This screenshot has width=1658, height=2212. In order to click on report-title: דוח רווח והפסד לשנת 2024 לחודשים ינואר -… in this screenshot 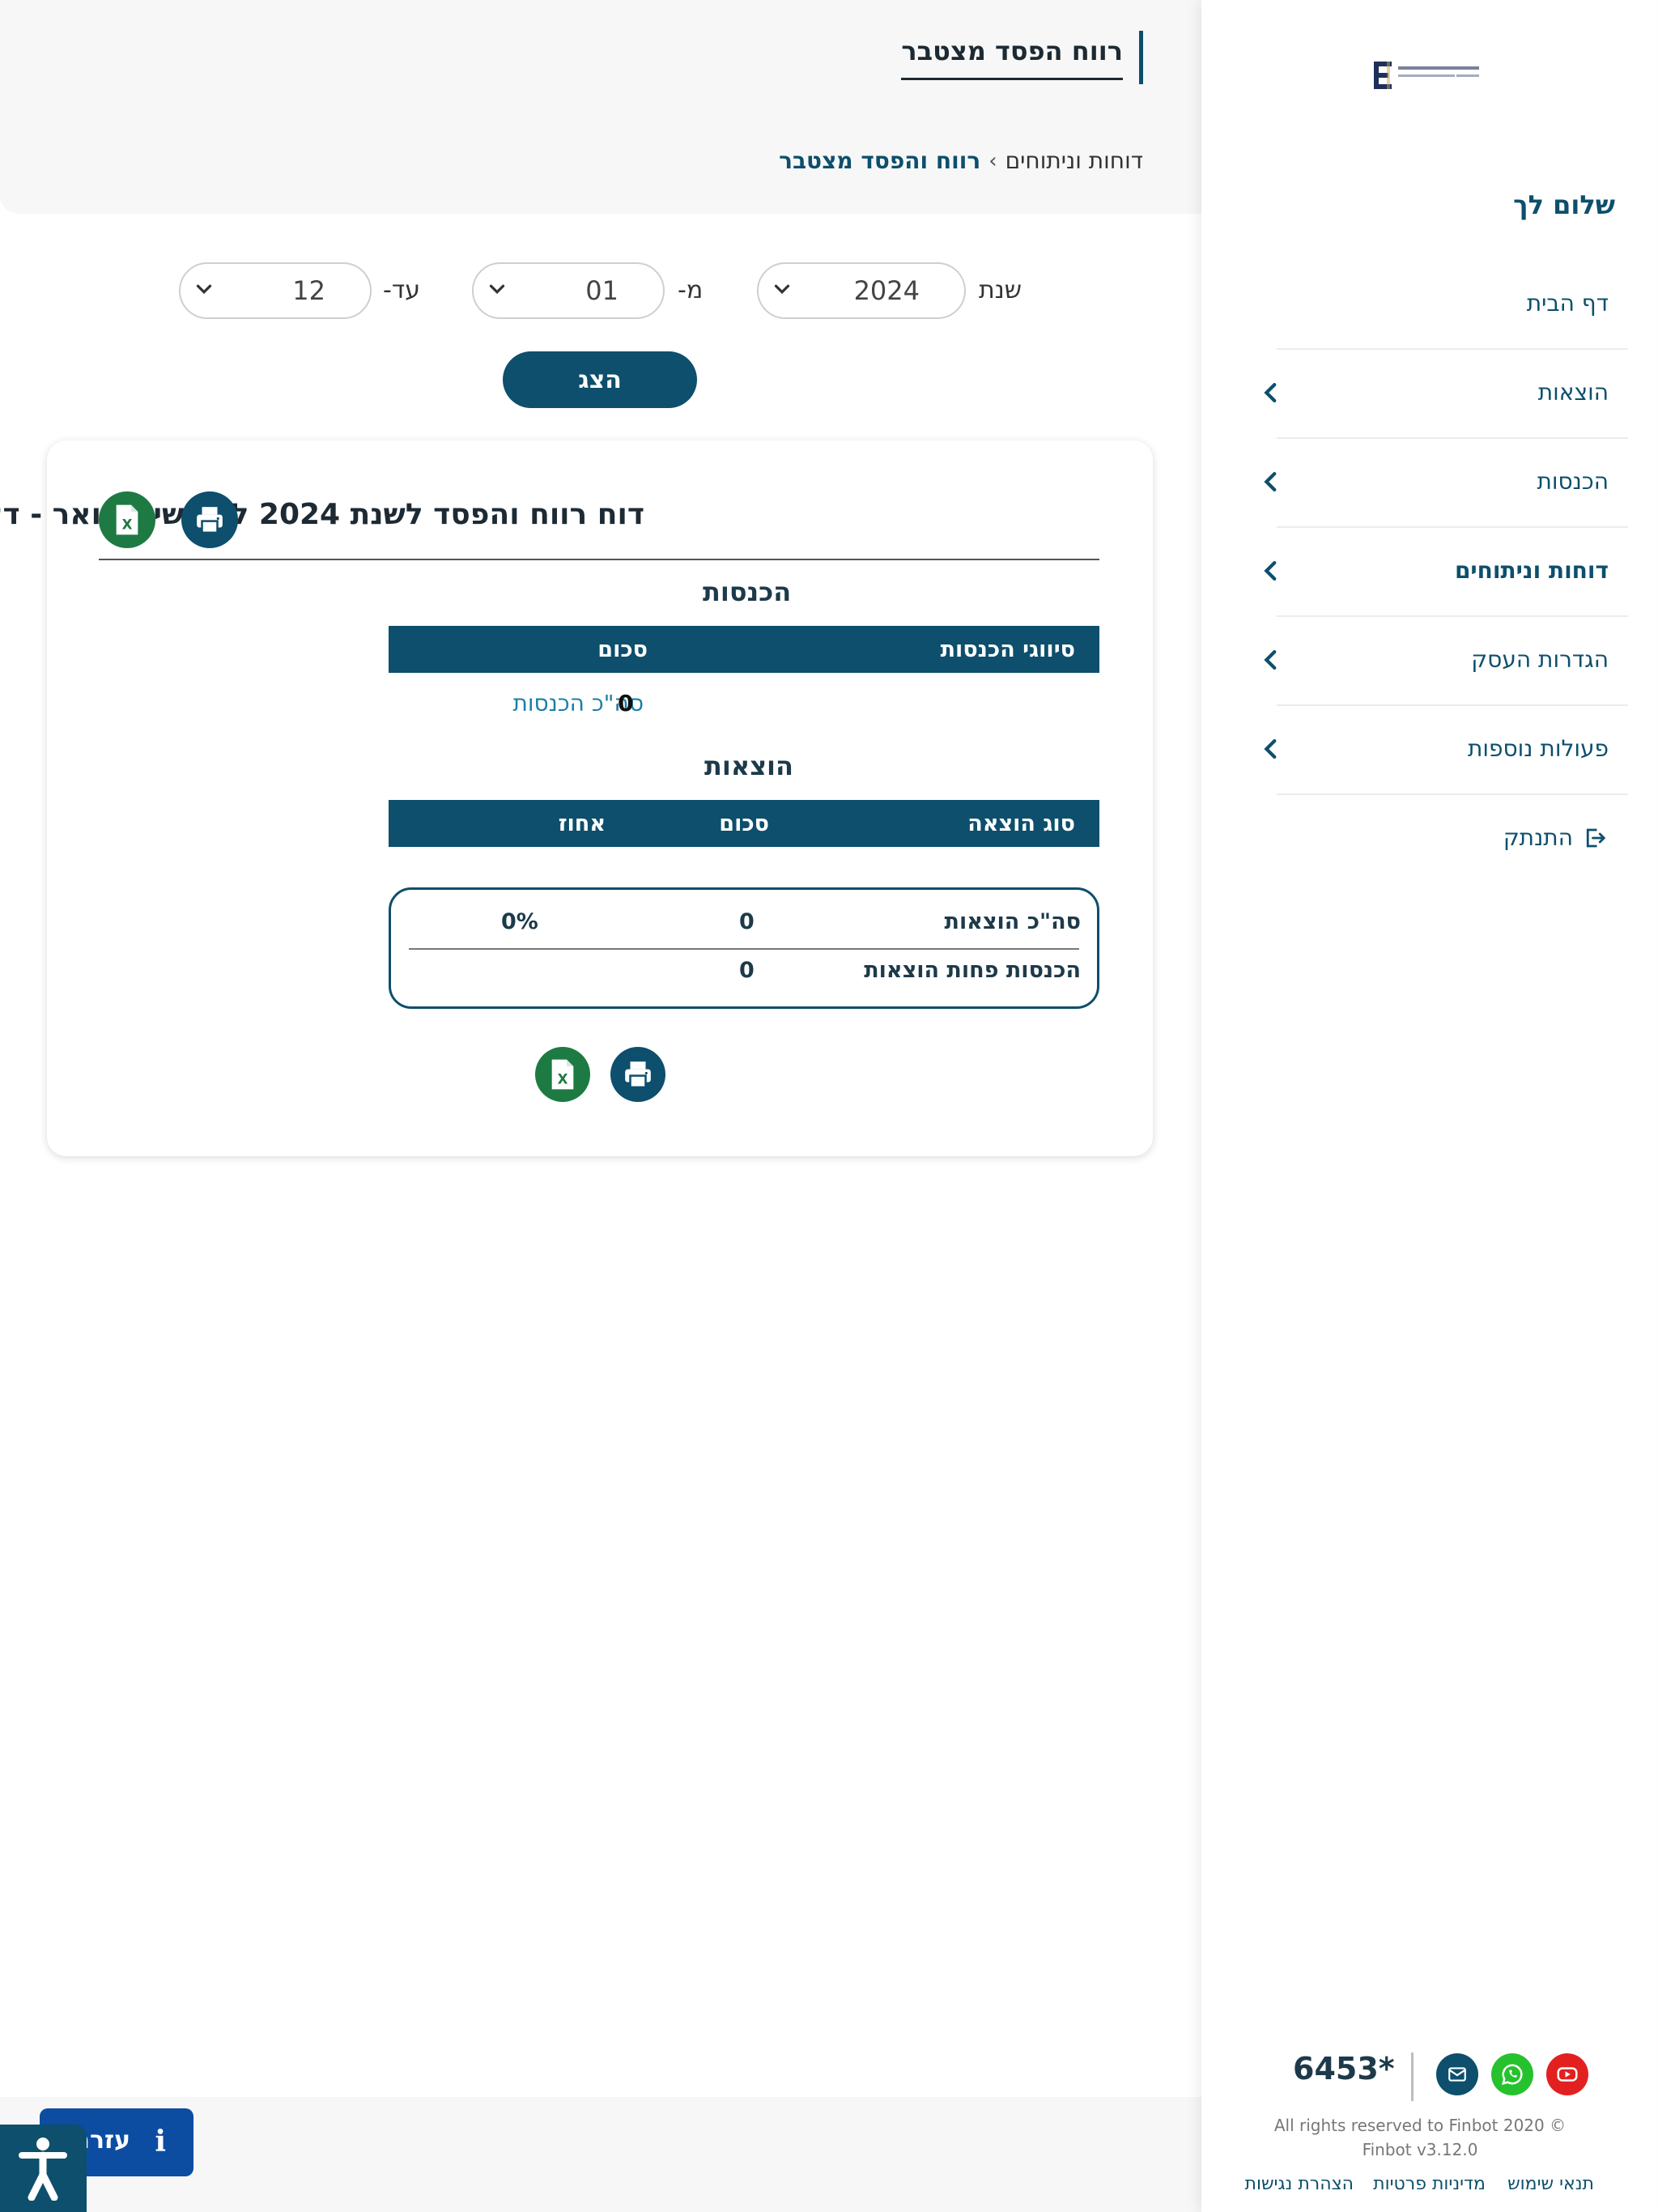, I will do `click(322, 514)`.